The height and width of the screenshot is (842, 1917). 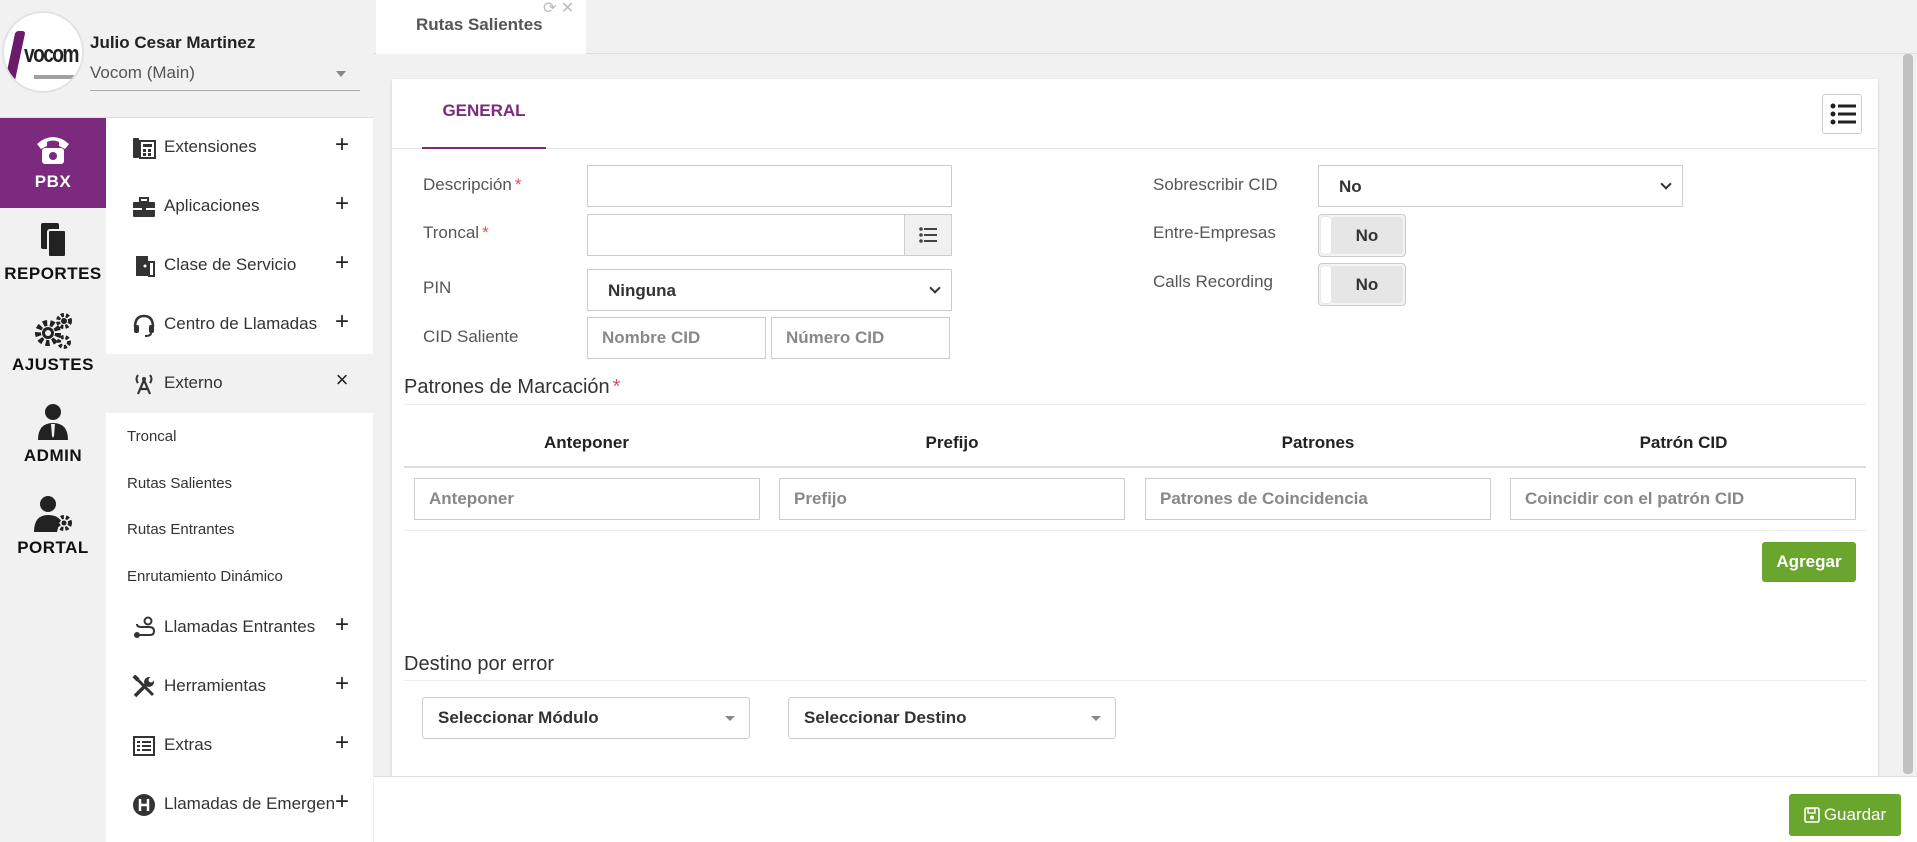 I want to click on rail-item-ajustes: AJUSTES, so click(x=53, y=346).